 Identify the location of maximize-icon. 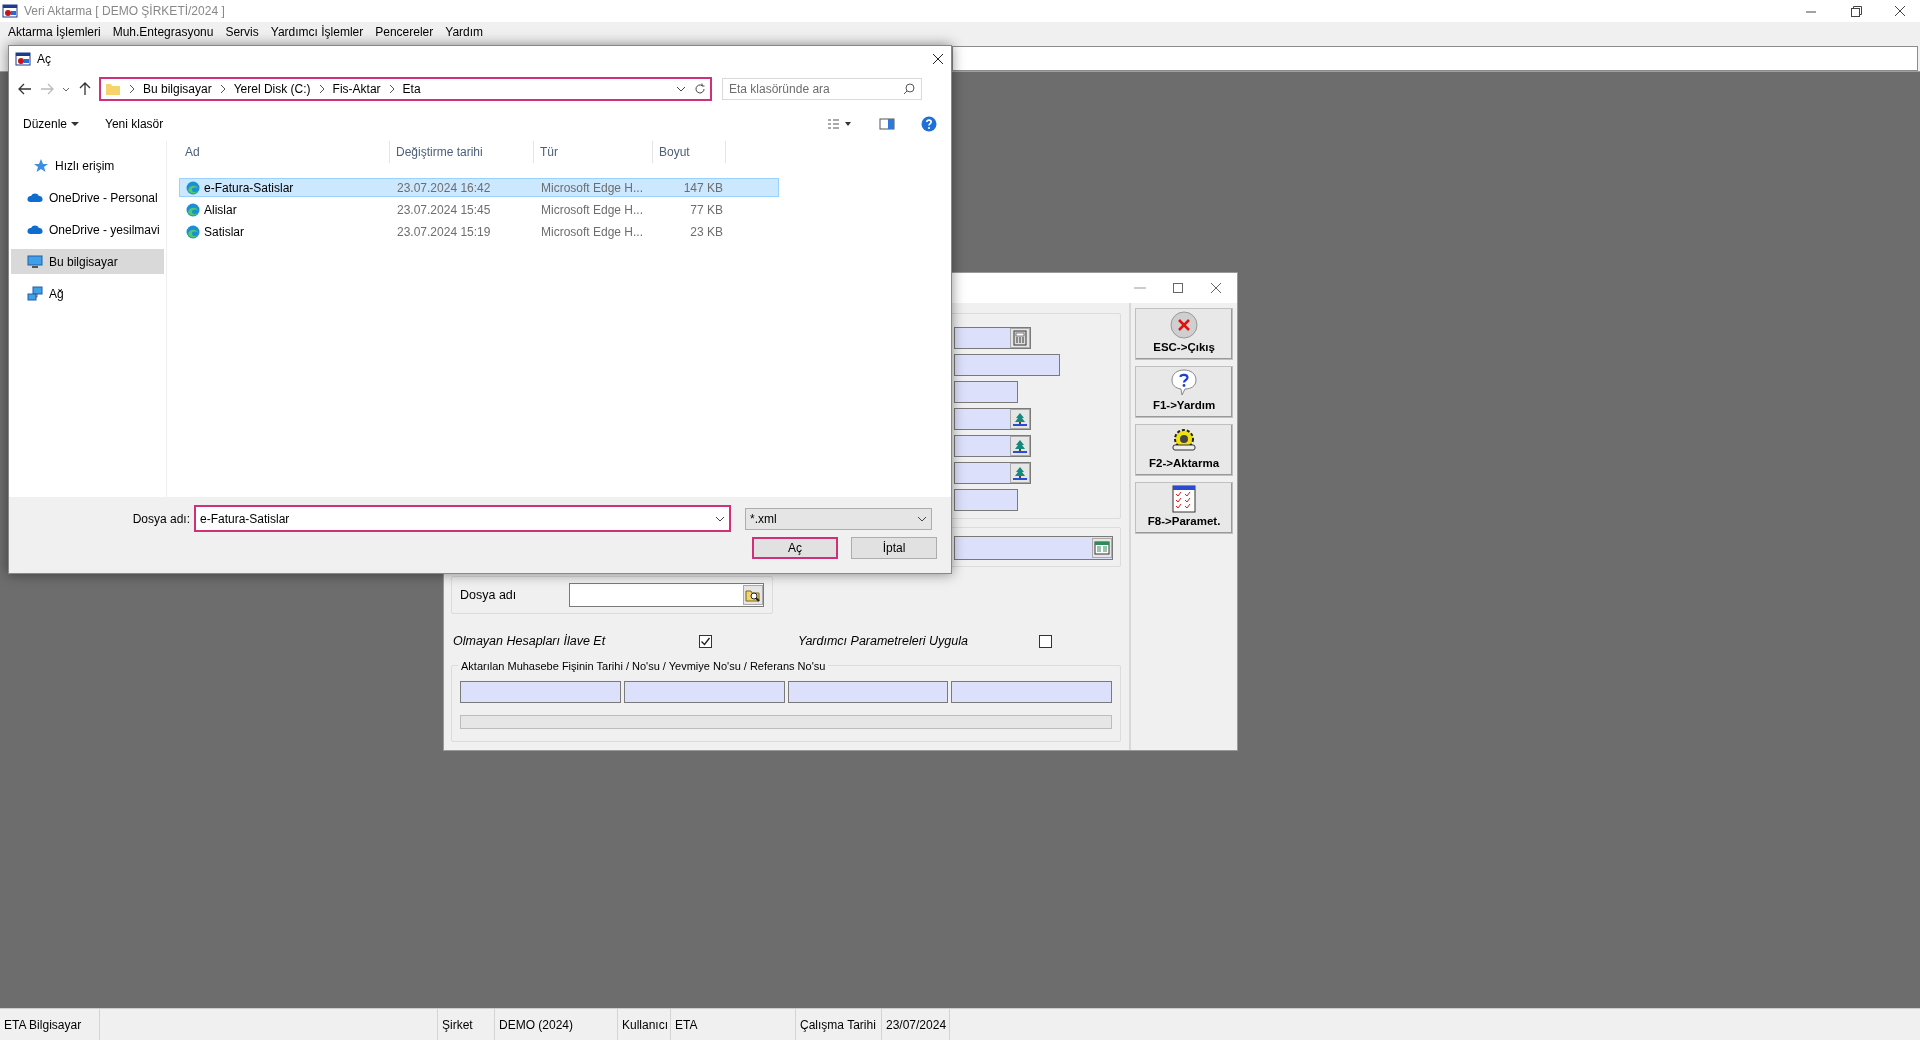
(1178, 288).